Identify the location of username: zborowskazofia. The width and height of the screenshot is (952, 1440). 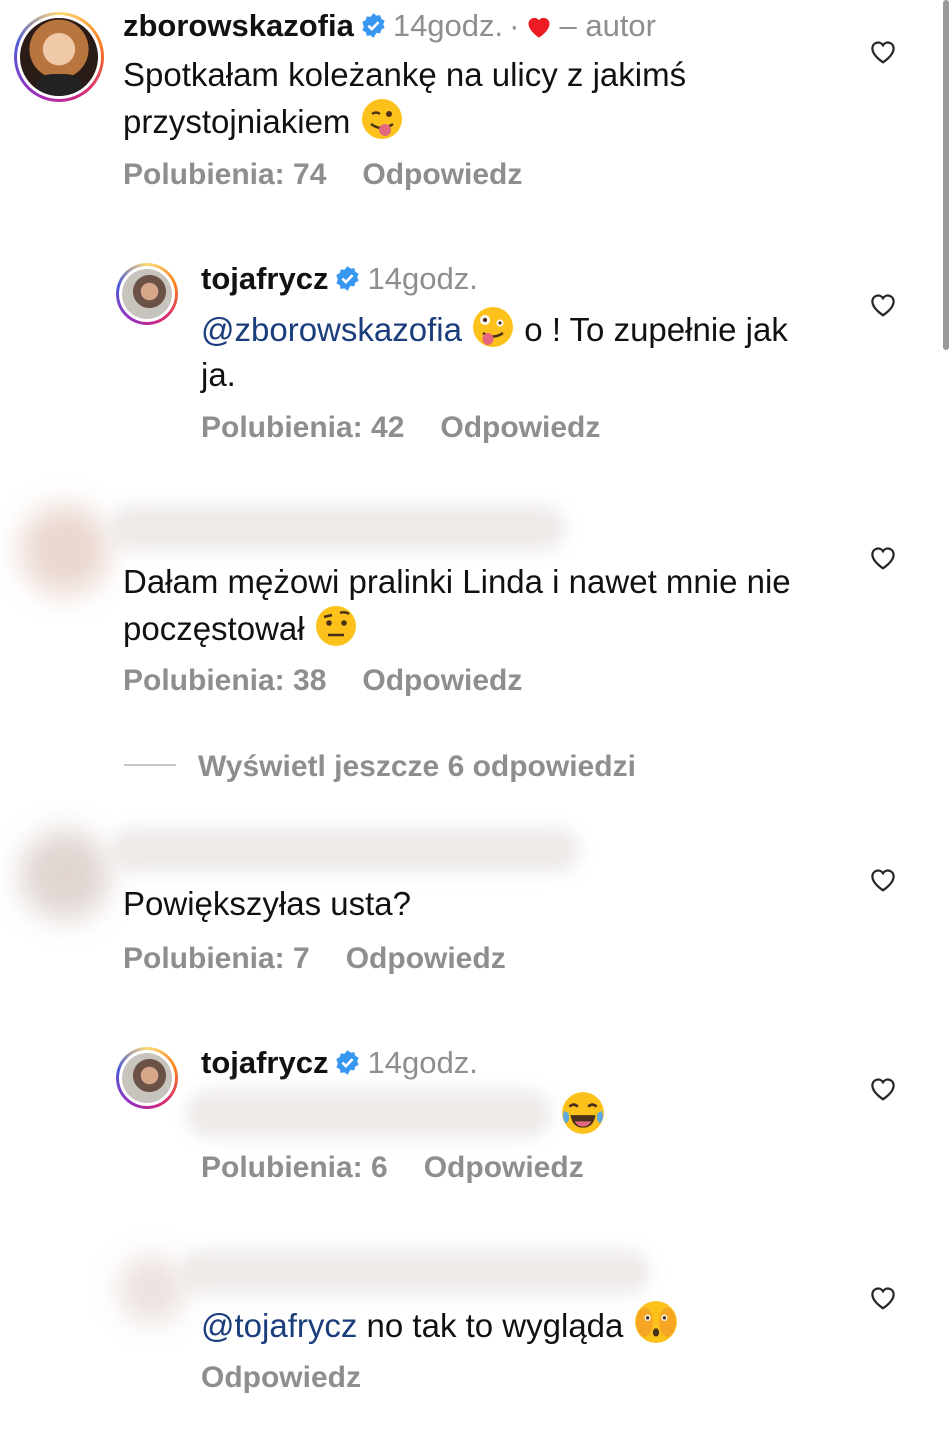
(238, 25).